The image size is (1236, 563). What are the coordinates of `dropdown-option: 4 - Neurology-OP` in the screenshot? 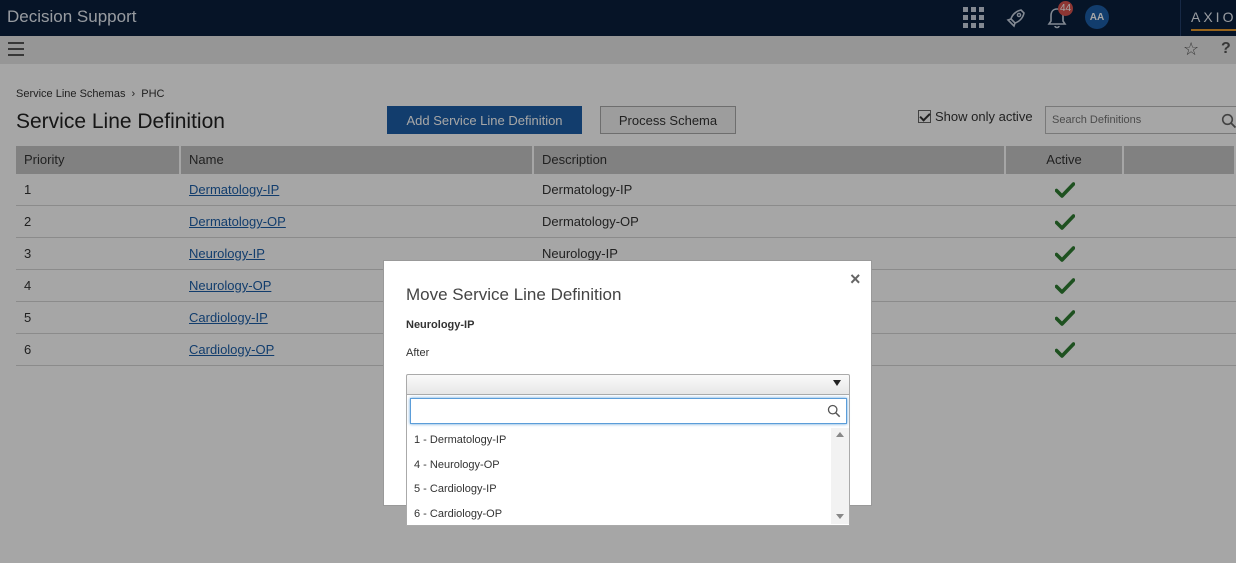 It's located at (619, 465).